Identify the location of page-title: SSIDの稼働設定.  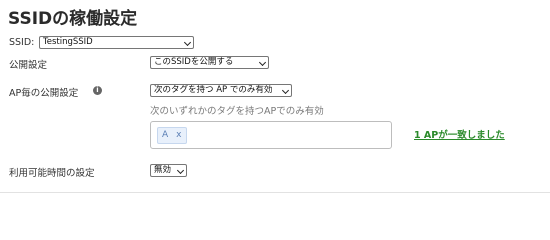
(73, 19).